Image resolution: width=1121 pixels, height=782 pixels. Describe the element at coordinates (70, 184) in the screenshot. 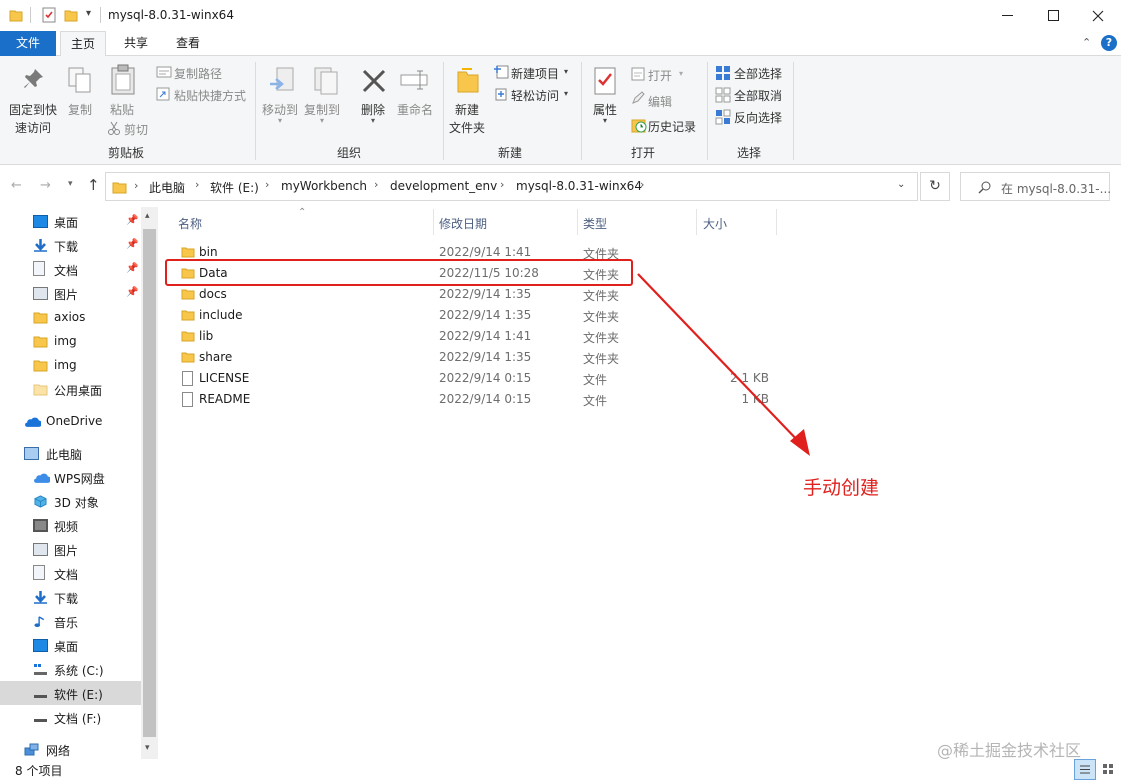

I see `recent-locations-icon: ▾` at that location.